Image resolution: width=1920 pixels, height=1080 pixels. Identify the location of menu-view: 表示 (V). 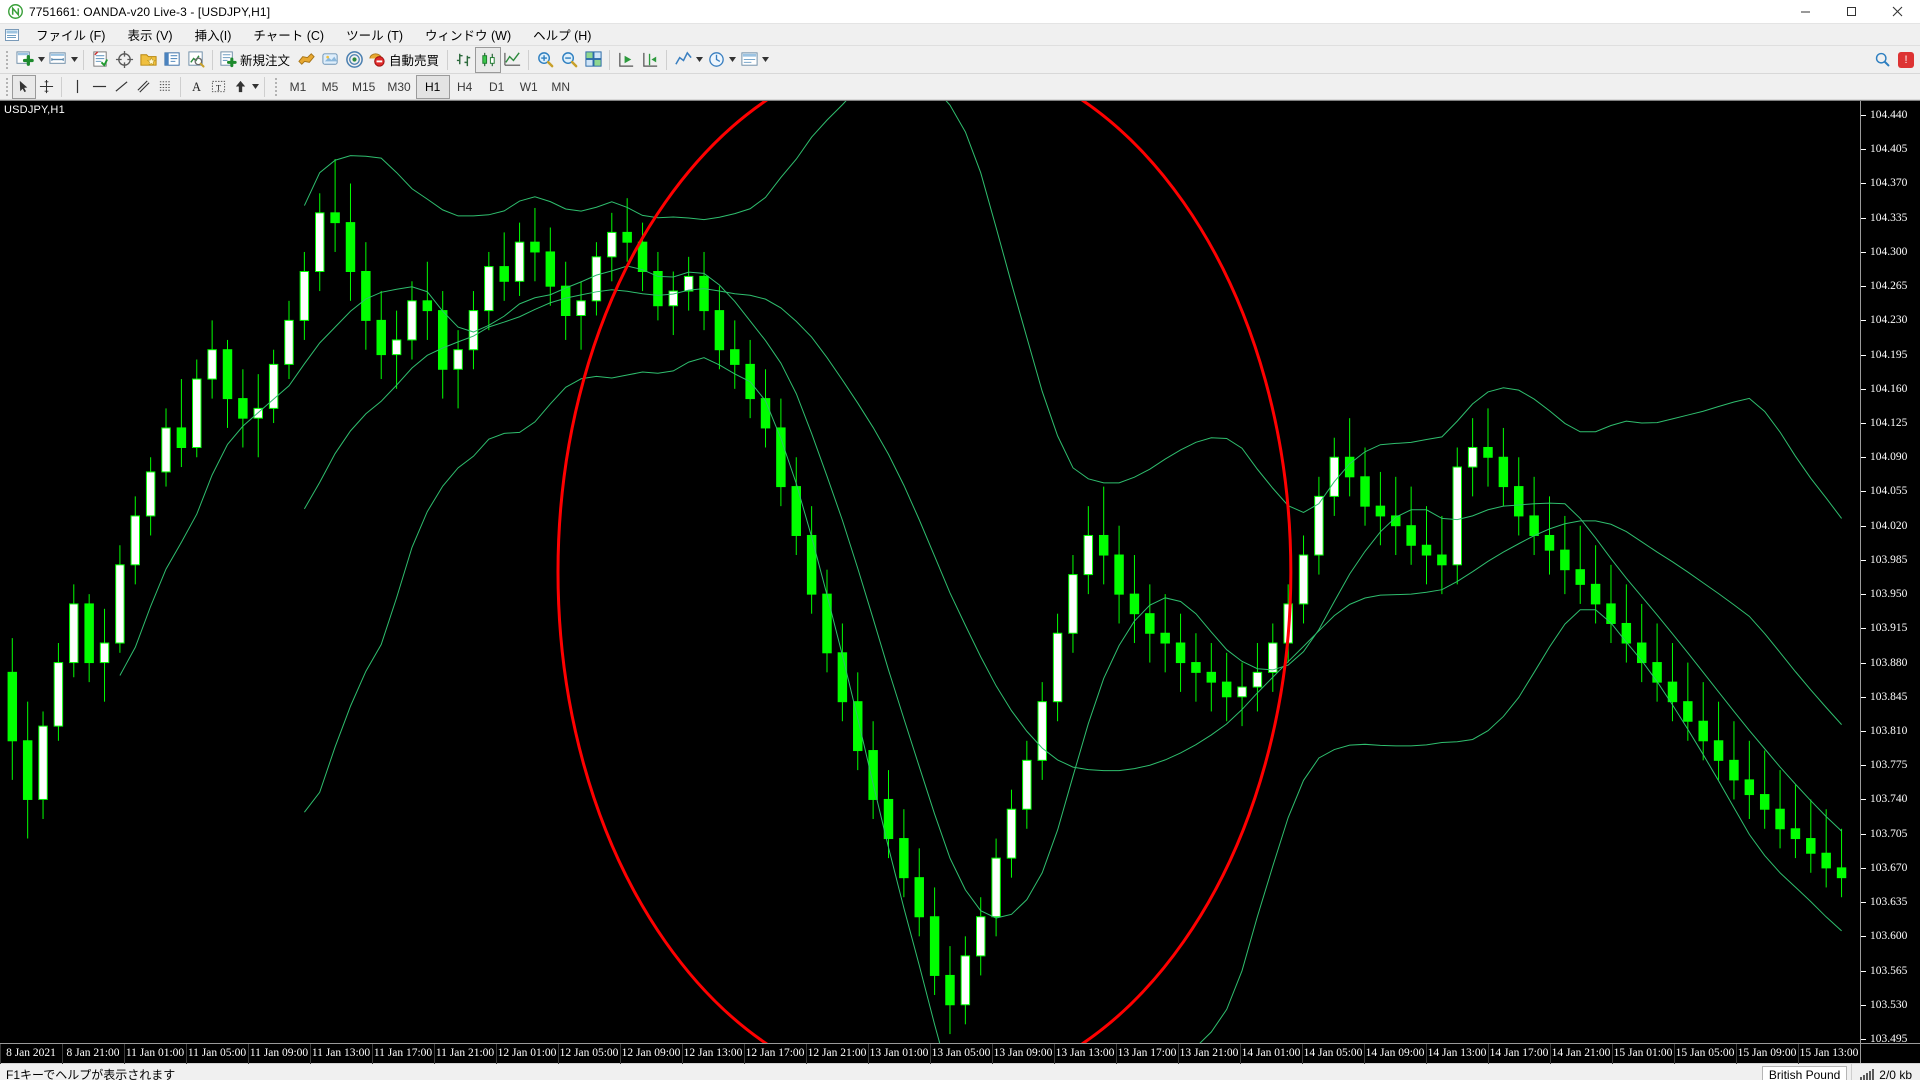
(149, 34).